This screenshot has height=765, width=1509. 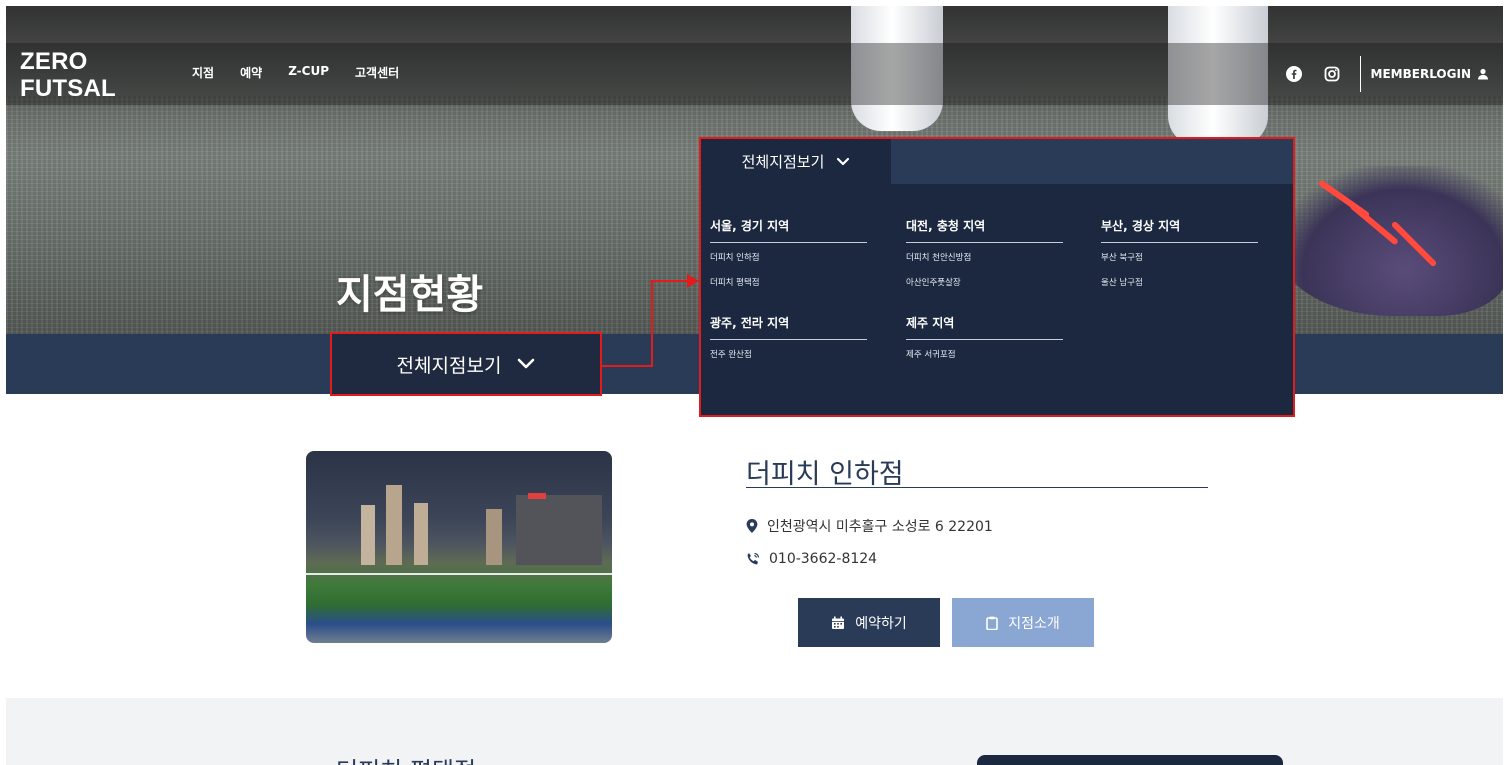 I want to click on branch-link: 제주 서귀포점, so click(x=984, y=355).